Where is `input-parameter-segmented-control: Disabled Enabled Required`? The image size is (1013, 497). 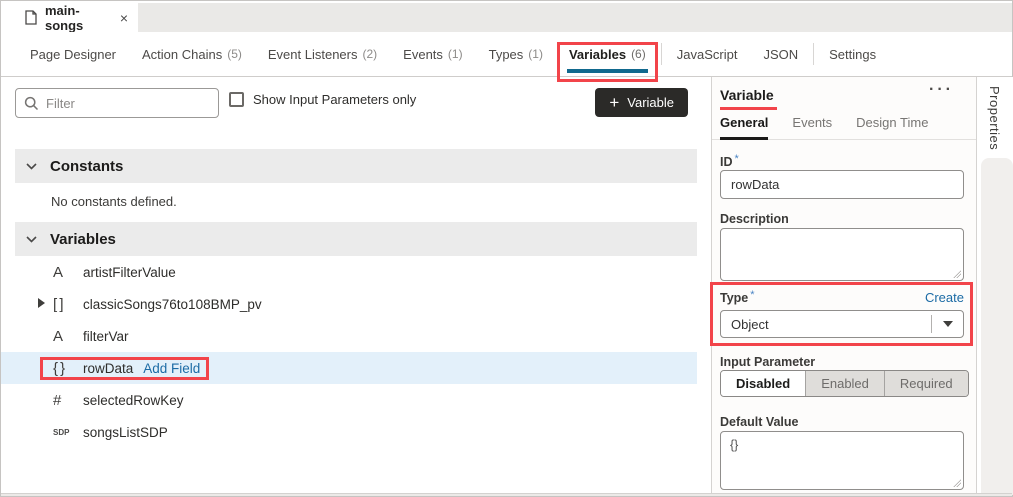 input-parameter-segmented-control: Disabled Enabled Required is located at coordinates (844, 383).